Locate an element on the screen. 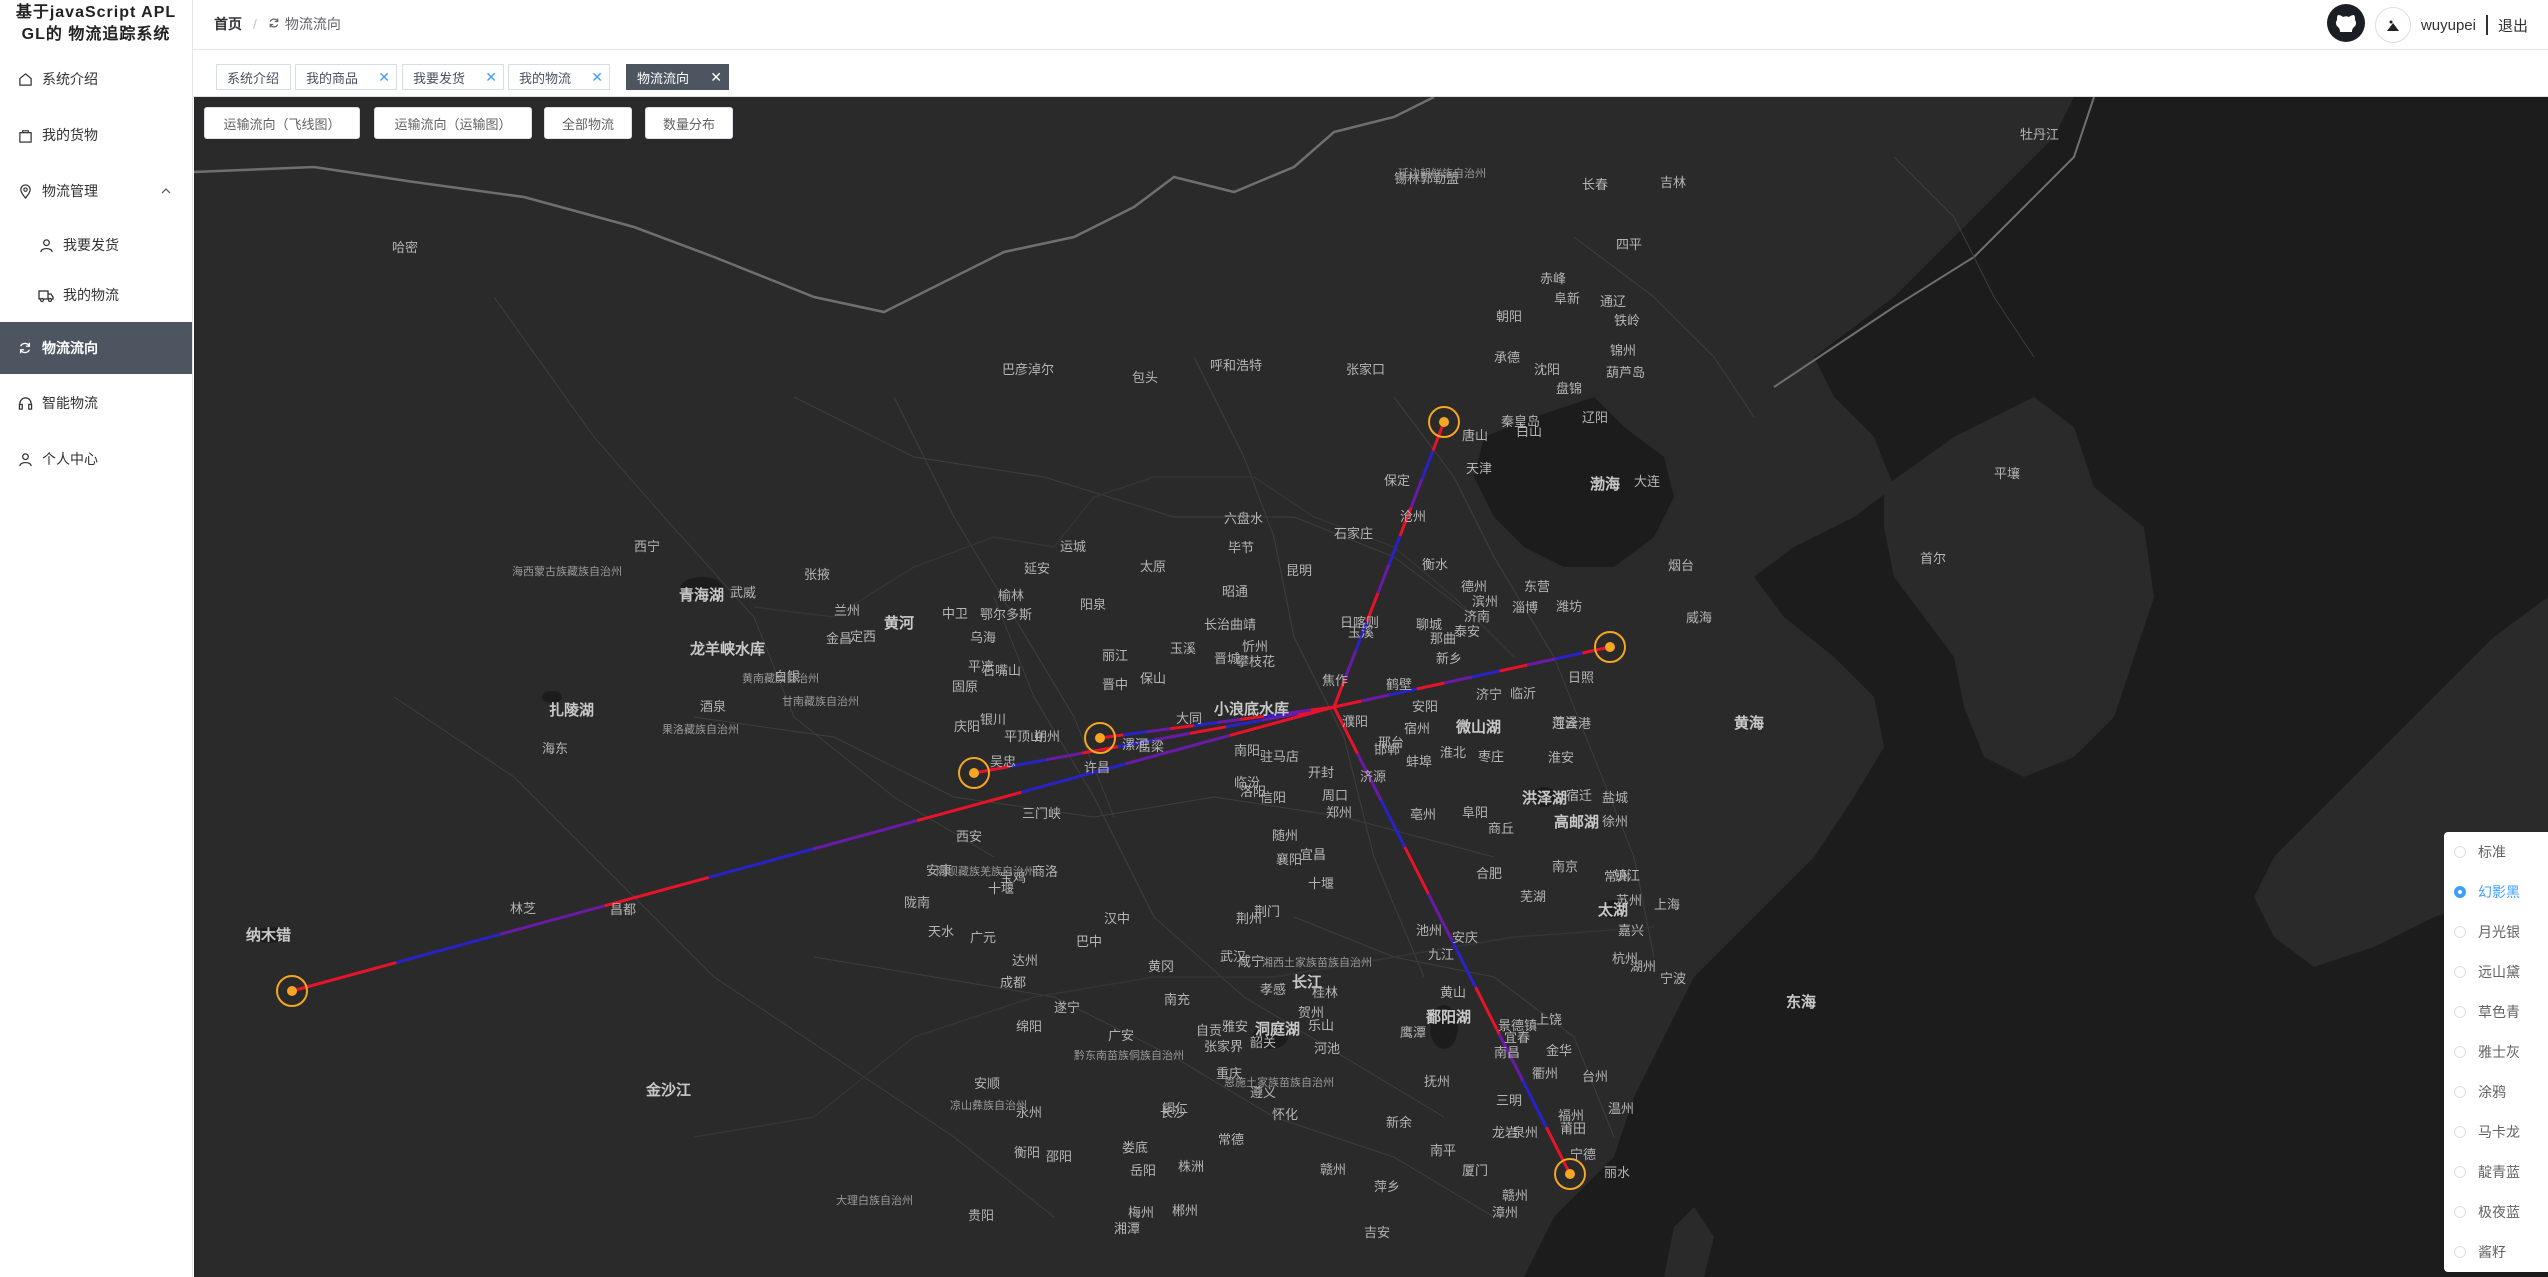  city-label: 苏州 is located at coordinates (1629, 901).